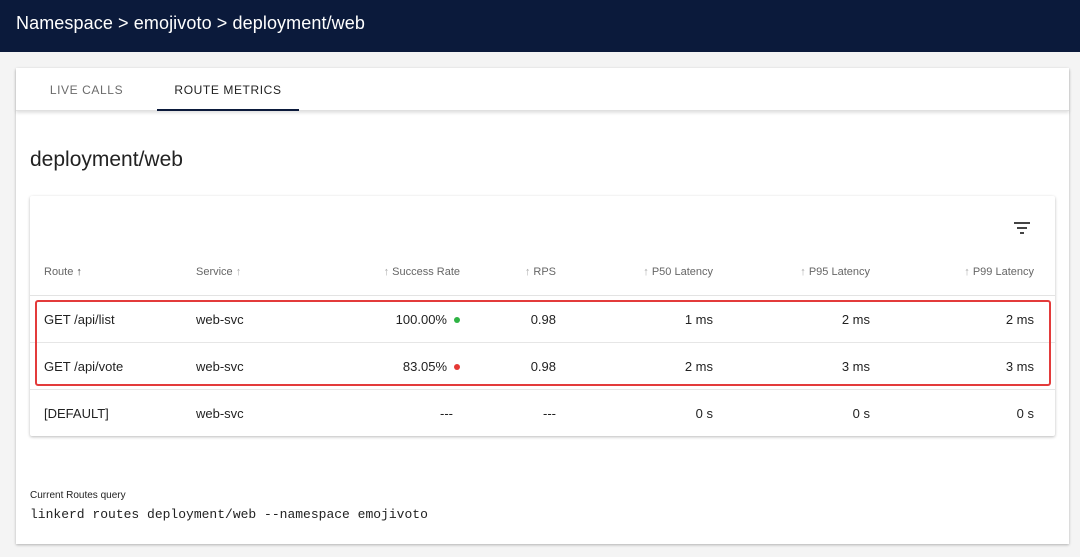  I want to click on page-title: deployment/web, so click(106, 159).